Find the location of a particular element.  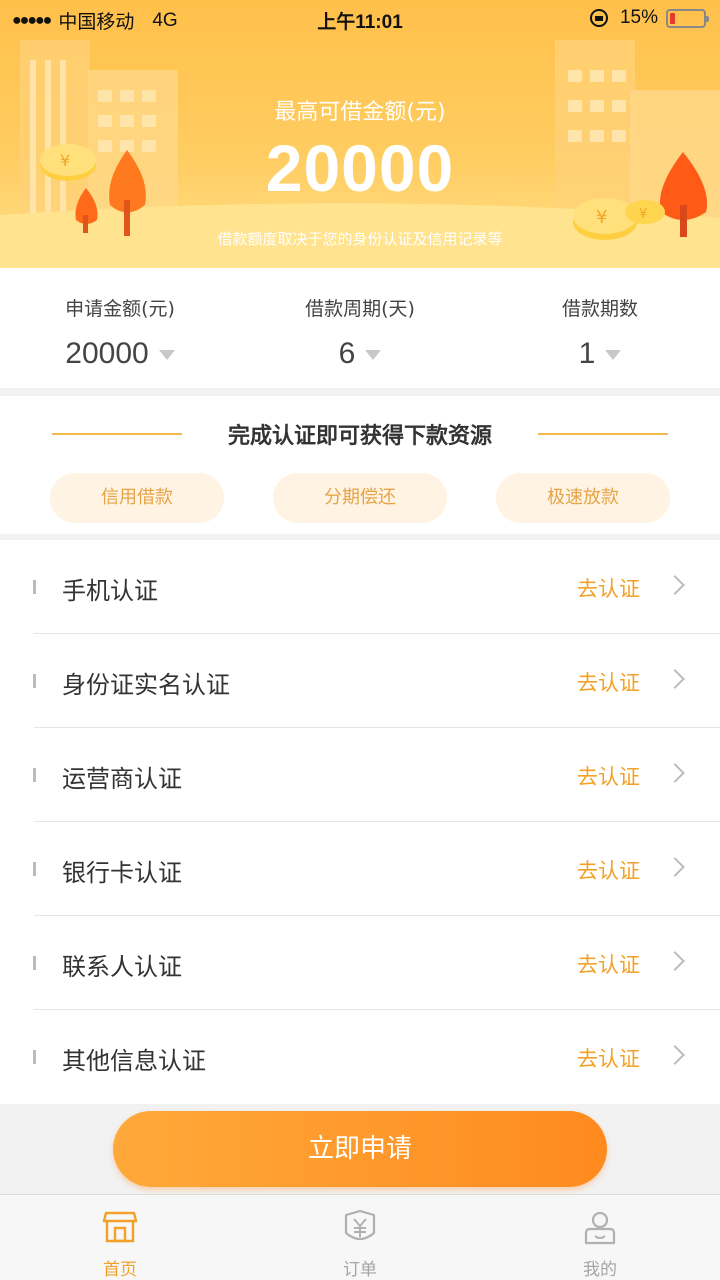

battery-percent: 15% is located at coordinates (638, 17).